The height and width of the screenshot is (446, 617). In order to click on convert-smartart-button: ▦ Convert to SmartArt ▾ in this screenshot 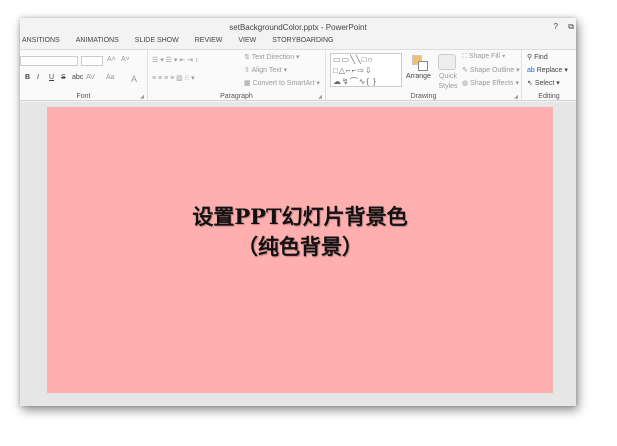, I will do `click(282, 83)`.